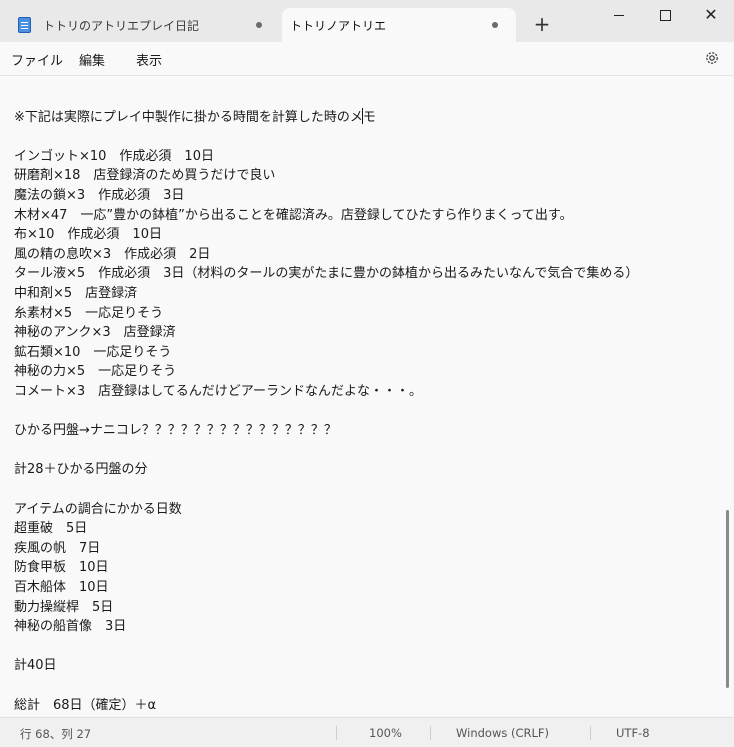 This screenshot has height=747, width=734. I want to click on text-line: 中和剤×5 店登録済, so click(76, 293).